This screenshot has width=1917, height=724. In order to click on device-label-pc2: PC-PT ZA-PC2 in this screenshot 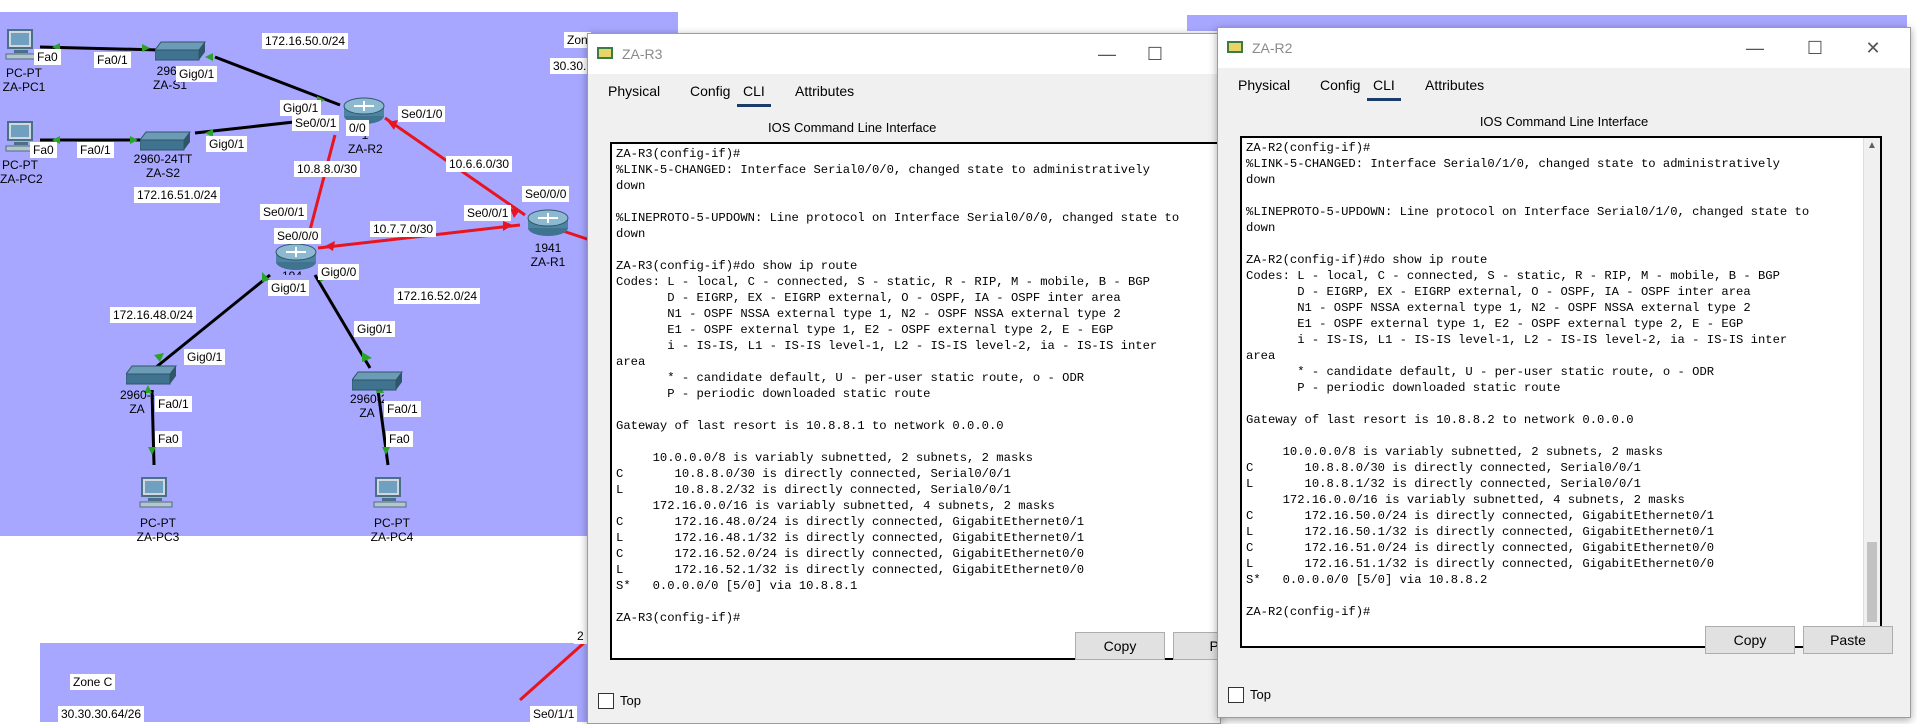, I will do `click(21, 172)`.